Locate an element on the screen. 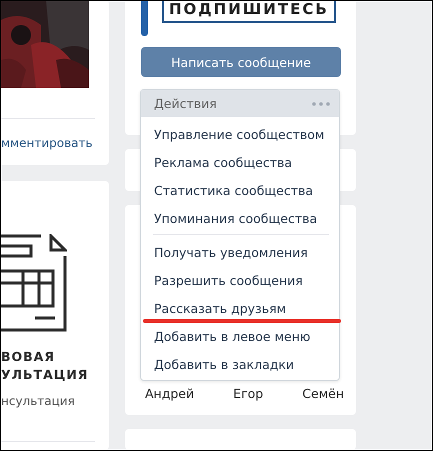 This screenshot has height=451, width=433. comment-link: мментировать is located at coordinates (55, 143).